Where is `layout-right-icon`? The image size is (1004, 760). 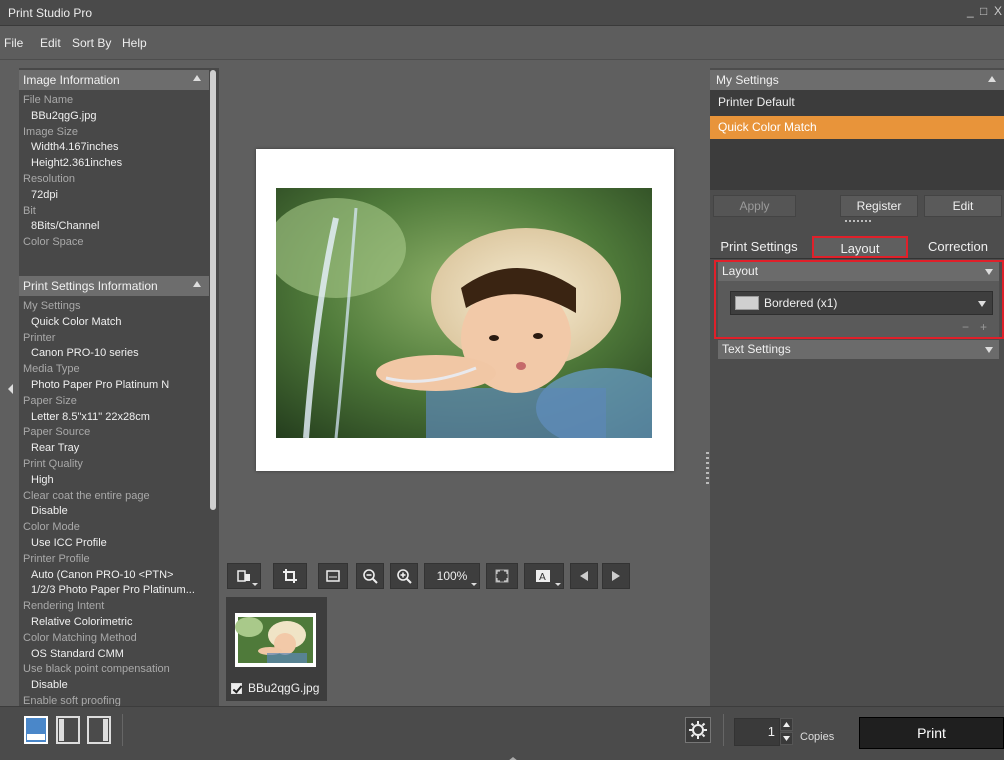
layout-right-icon is located at coordinates (105, 730).